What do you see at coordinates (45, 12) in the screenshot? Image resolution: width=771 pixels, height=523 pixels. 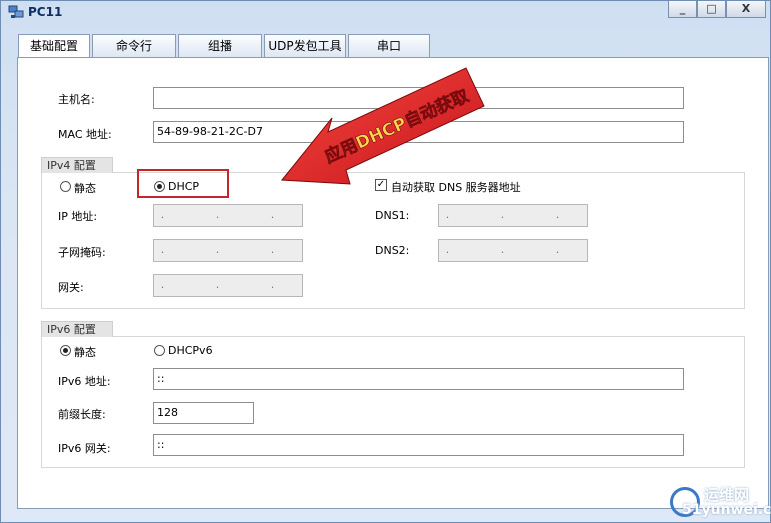 I see `window-title: PC11` at bounding box center [45, 12].